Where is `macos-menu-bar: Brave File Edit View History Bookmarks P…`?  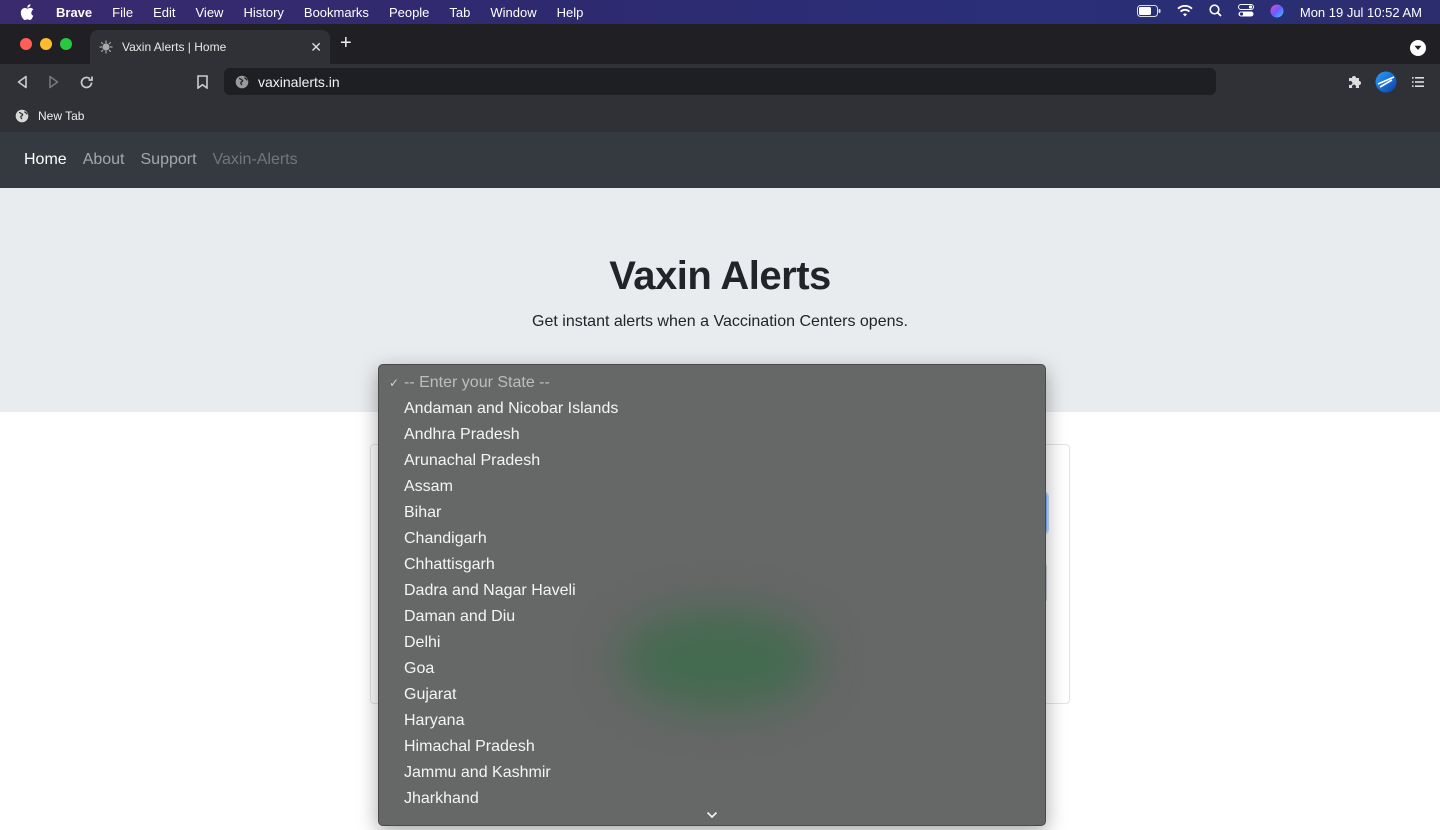
macos-menu-bar: Brave File Edit View History Bookmarks P… is located at coordinates (720, 12).